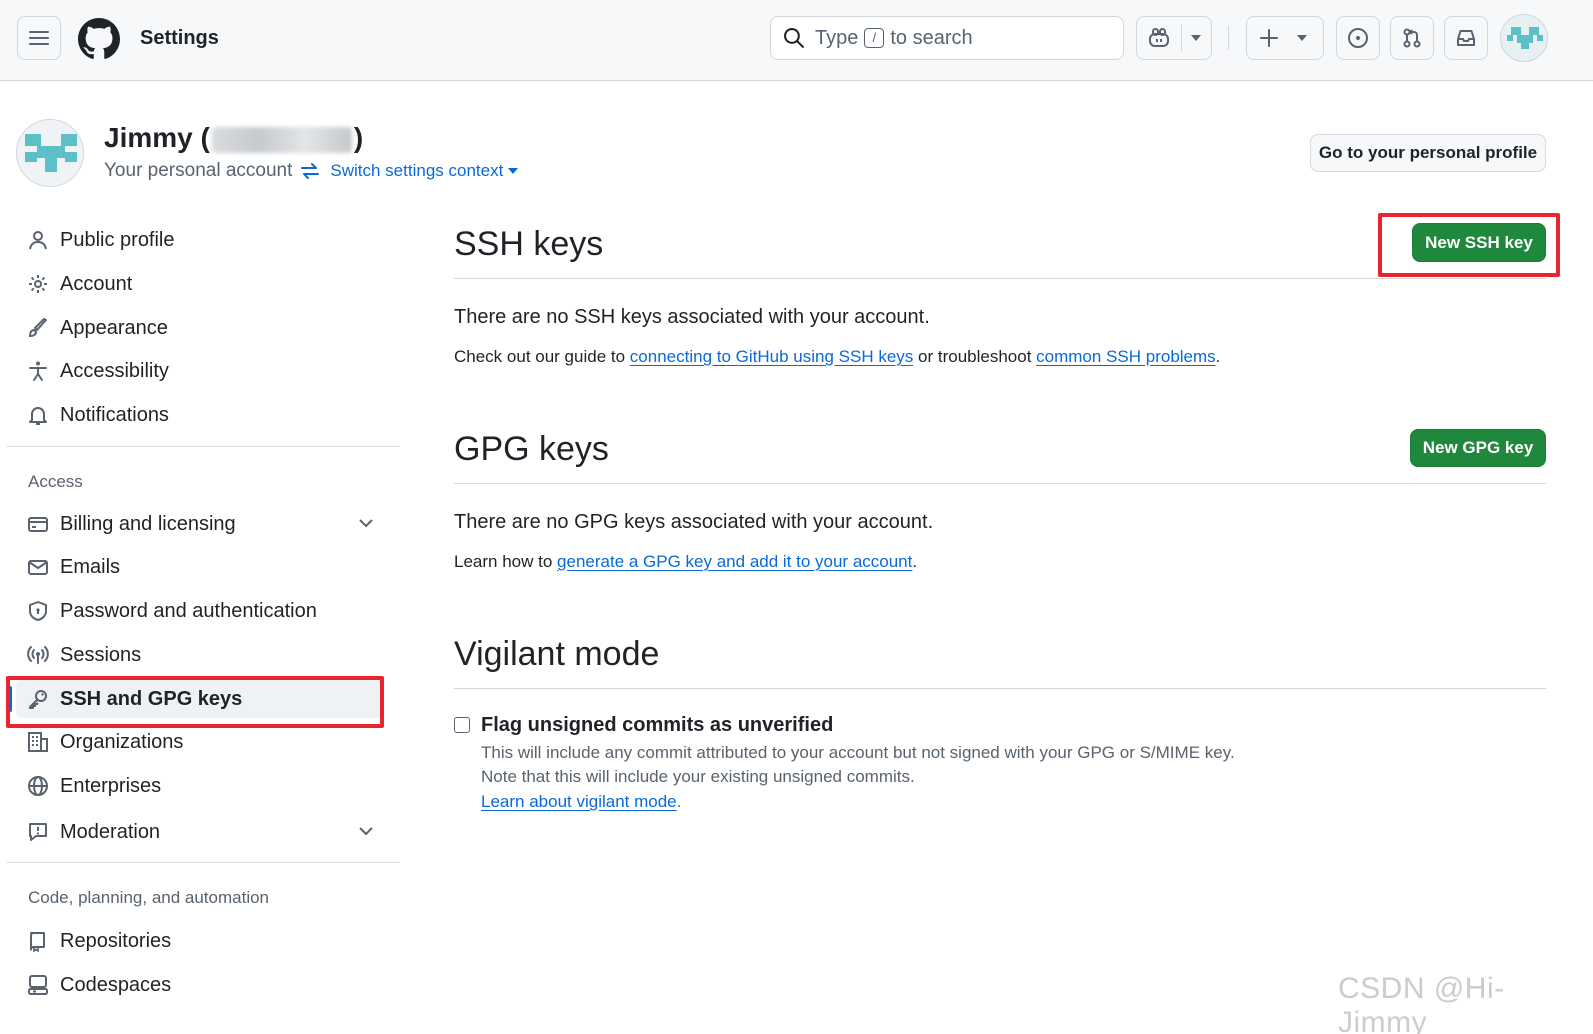 The width and height of the screenshot is (1593, 1034). I want to click on sidebar-item-label: Accessibility, so click(114, 370).